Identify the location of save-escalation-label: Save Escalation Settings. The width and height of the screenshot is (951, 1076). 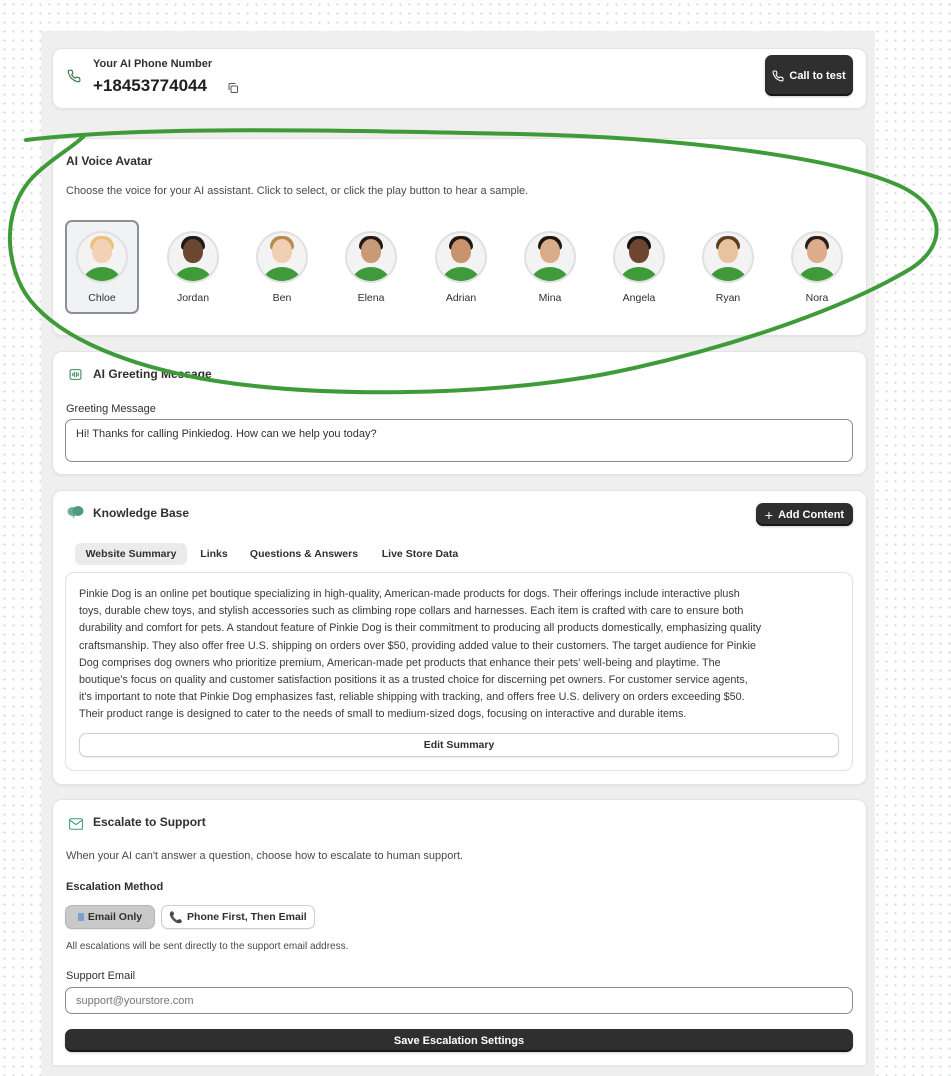
(459, 1040).